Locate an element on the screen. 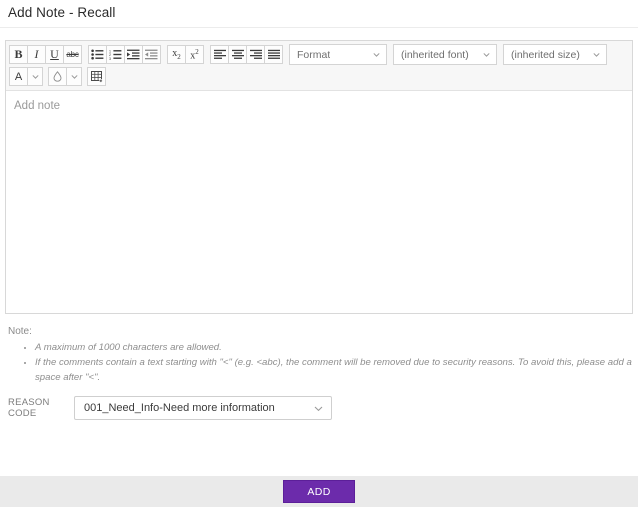  bulleted-list-button is located at coordinates (97, 54).